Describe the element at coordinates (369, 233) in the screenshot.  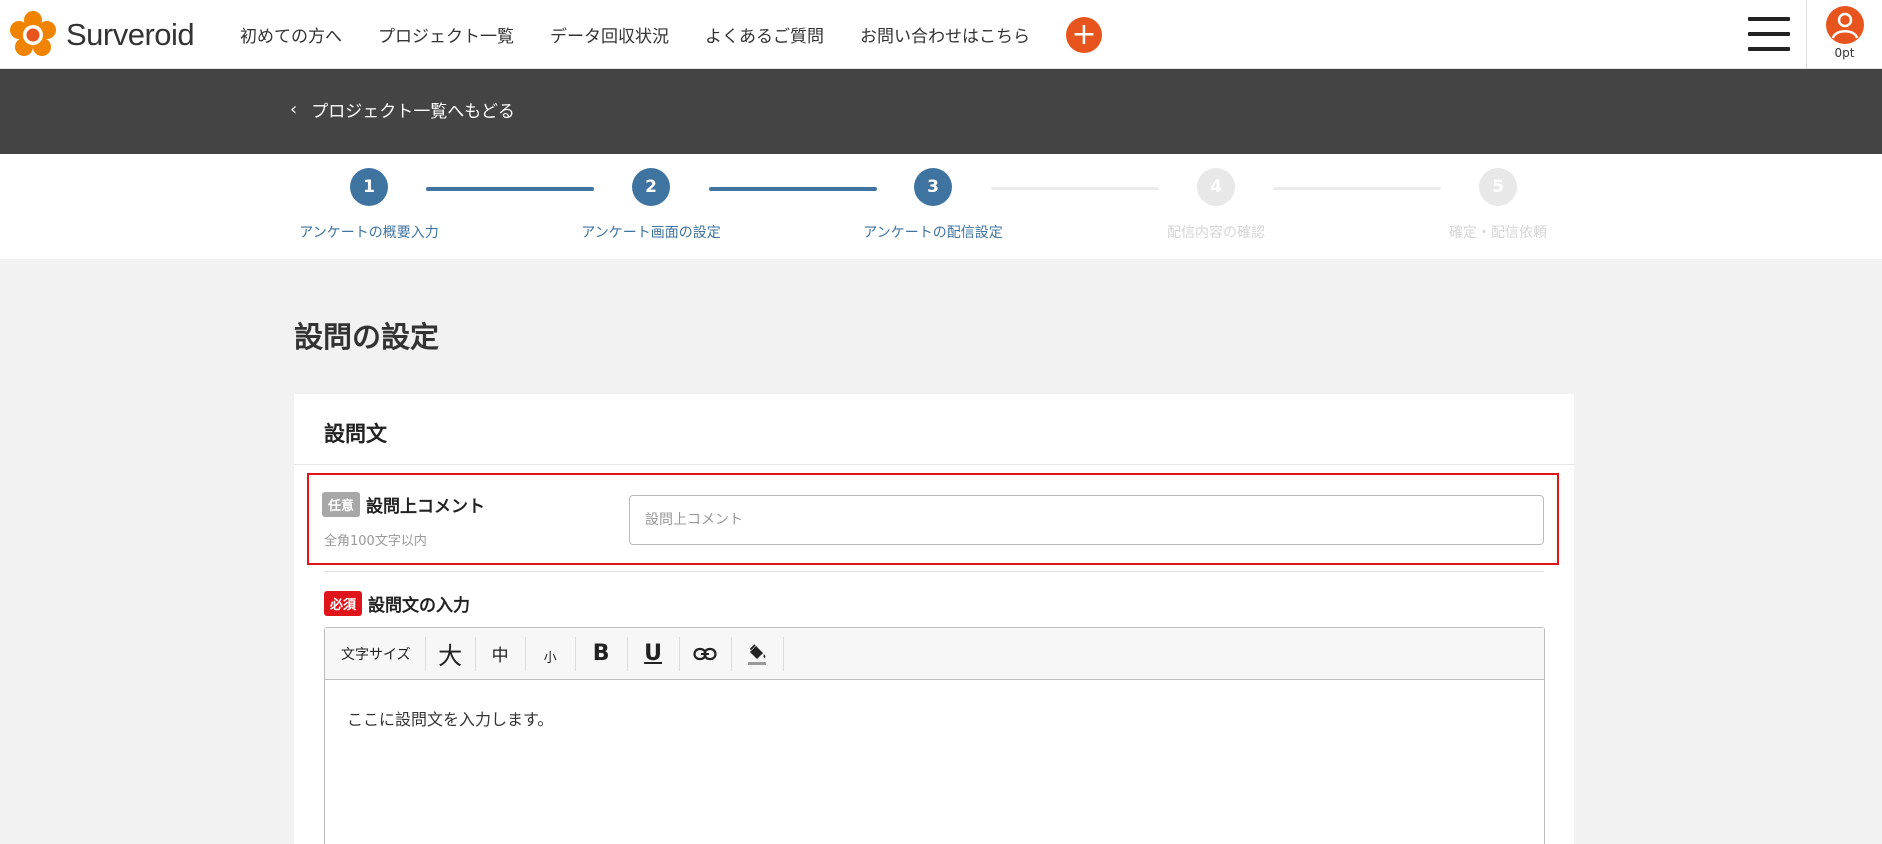
I see `step-1-label: アンケートの概要入力` at that location.